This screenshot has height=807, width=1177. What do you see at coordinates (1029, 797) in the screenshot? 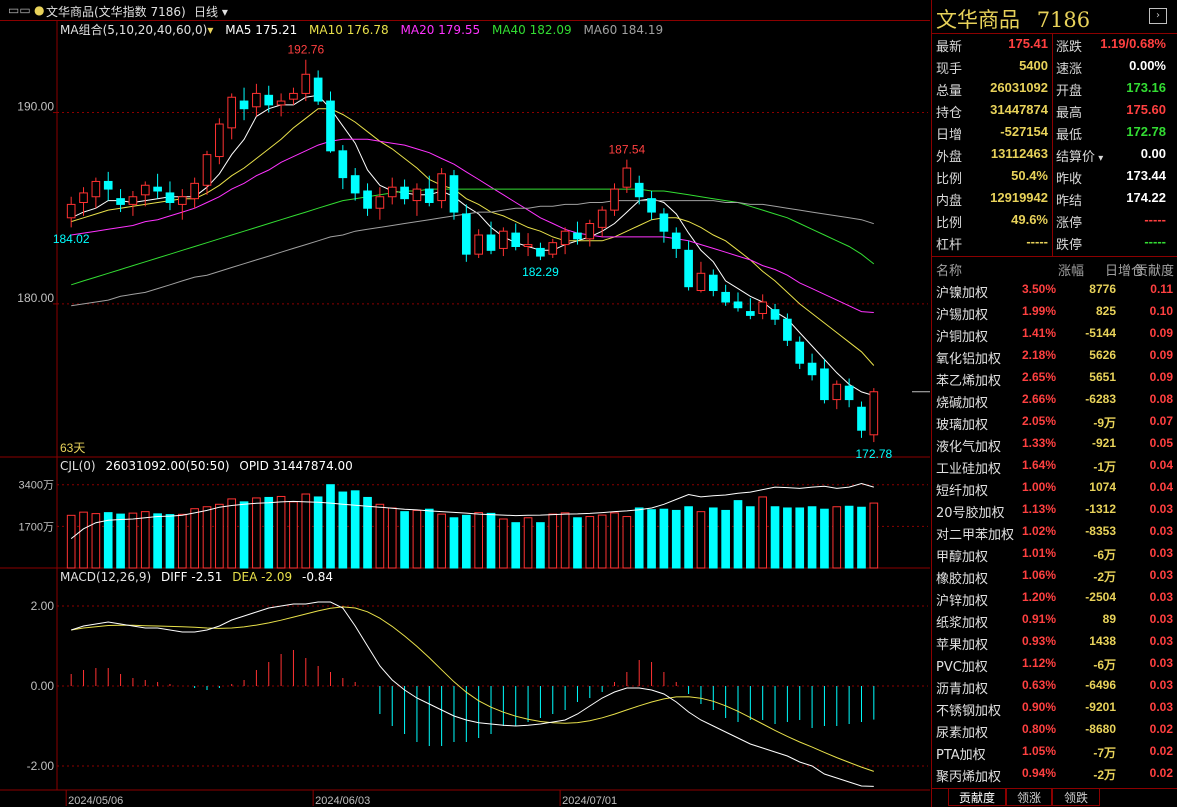
I see `tab-leaders-up: 领涨` at bounding box center [1029, 797].